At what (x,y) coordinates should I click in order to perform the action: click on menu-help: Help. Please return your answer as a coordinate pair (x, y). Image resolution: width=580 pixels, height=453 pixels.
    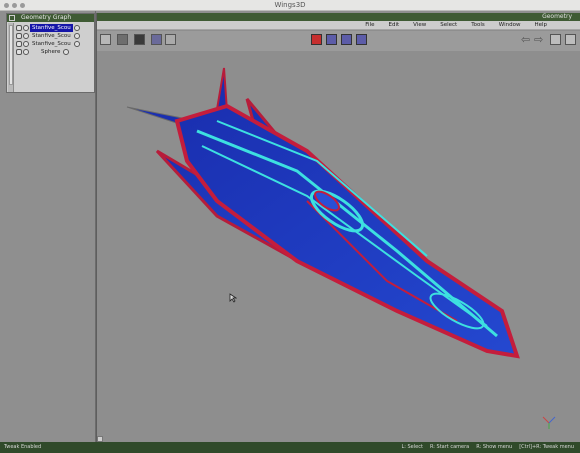
    Looking at the image, I should click on (540, 25).